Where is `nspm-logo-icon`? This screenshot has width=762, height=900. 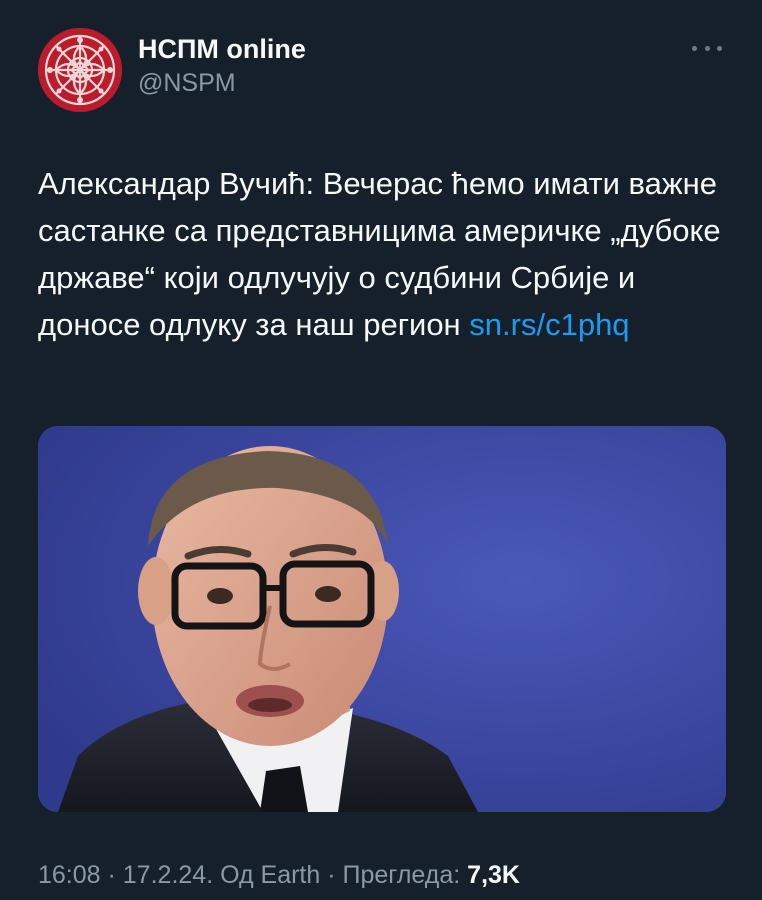 nspm-logo-icon is located at coordinates (80, 70).